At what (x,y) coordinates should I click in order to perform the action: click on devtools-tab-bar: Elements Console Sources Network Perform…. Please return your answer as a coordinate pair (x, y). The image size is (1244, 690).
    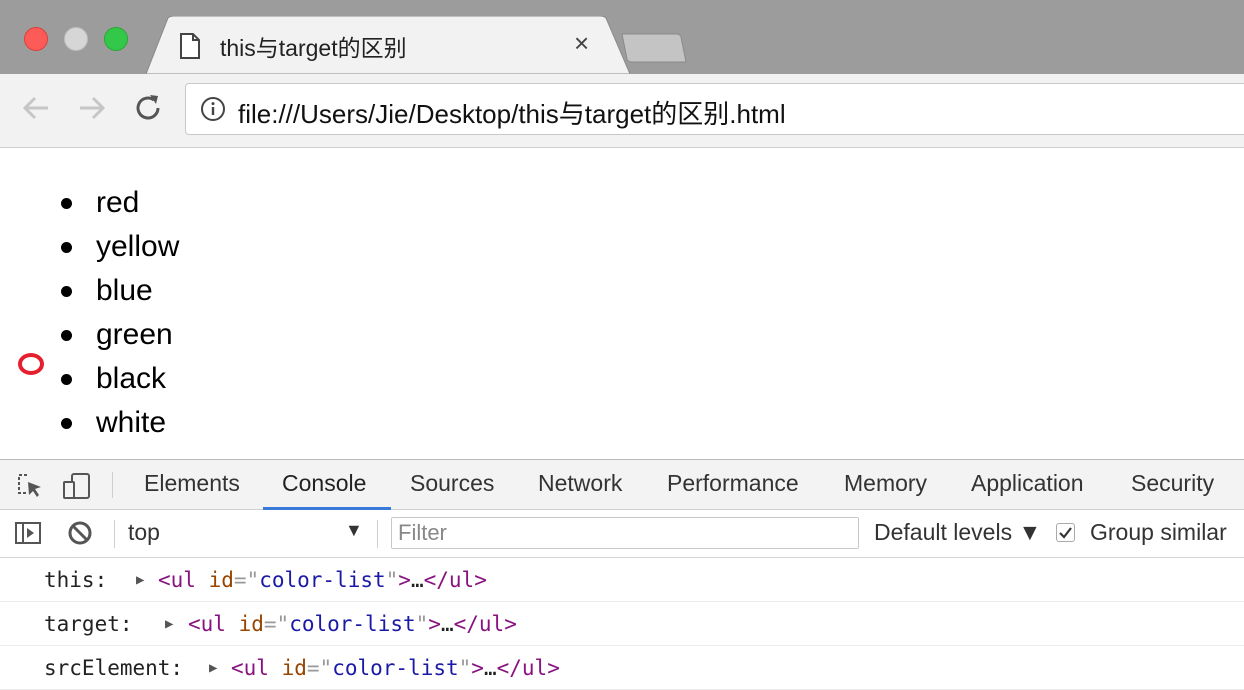
    Looking at the image, I should click on (622, 485).